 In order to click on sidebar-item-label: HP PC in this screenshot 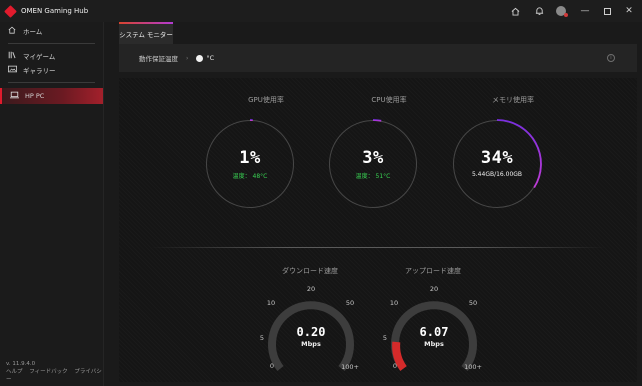, I will do `click(35, 96)`.